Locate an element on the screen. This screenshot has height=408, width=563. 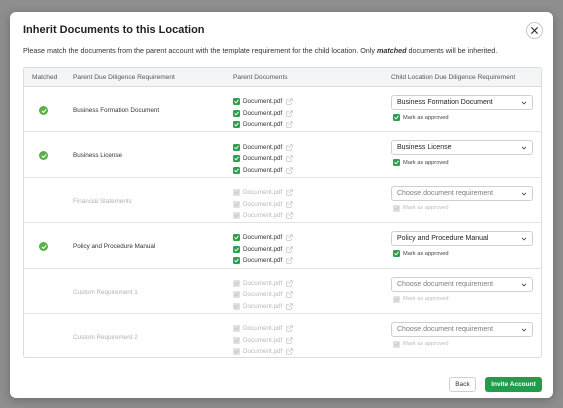
back-button: Back is located at coordinates (462, 384).